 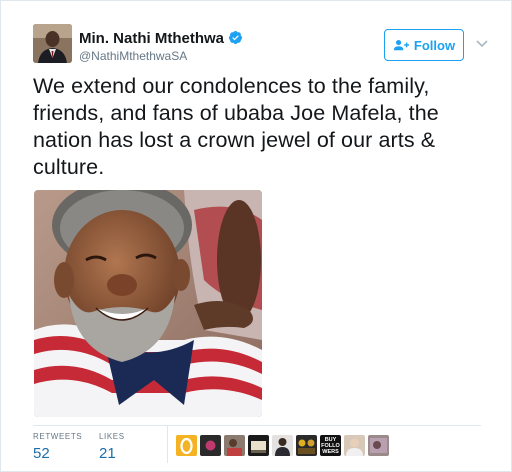 I want to click on likes-stat: LIKES 21, so click(x=112, y=447).